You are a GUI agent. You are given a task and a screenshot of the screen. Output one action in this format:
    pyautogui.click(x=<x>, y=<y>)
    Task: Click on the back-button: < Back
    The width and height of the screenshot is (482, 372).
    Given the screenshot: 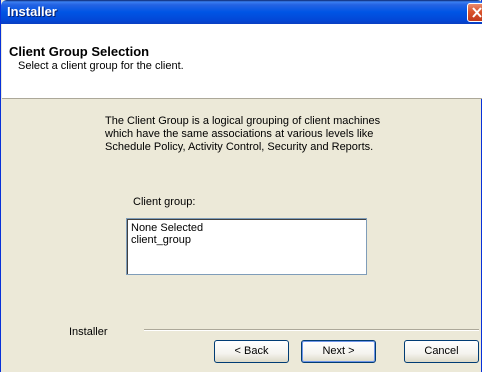 What is the action you would take?
    pyautogui.click(x=251, y=351)
    